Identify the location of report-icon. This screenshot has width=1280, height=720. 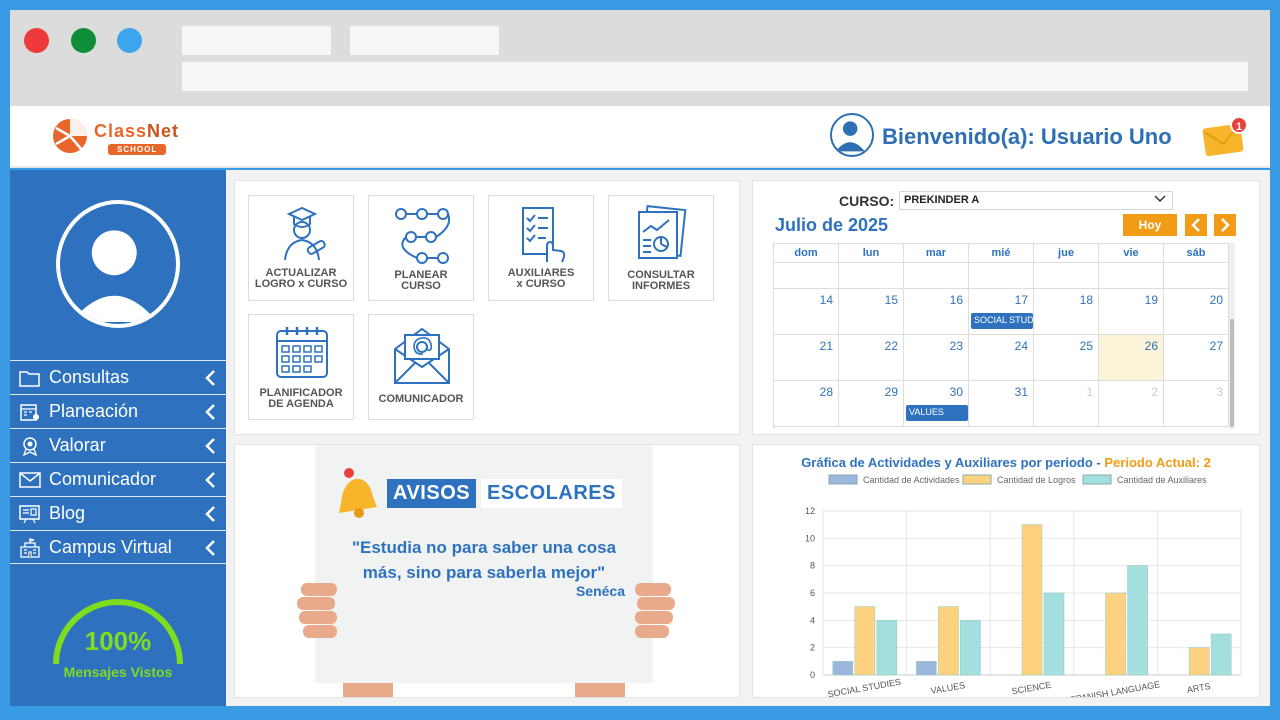
(662, 232).